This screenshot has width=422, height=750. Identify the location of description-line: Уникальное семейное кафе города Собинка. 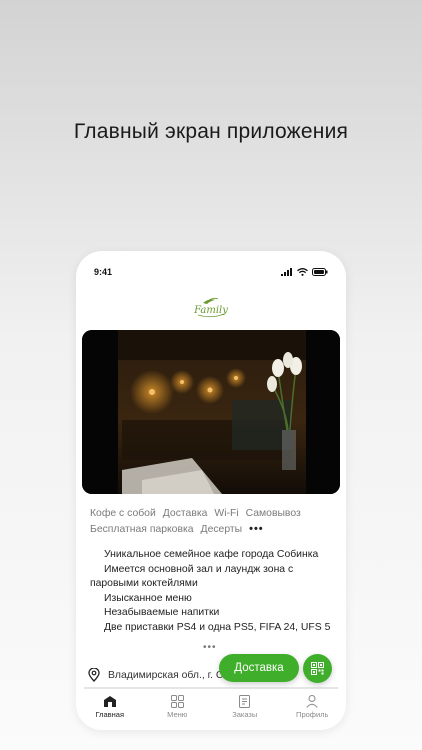
(211, 554).